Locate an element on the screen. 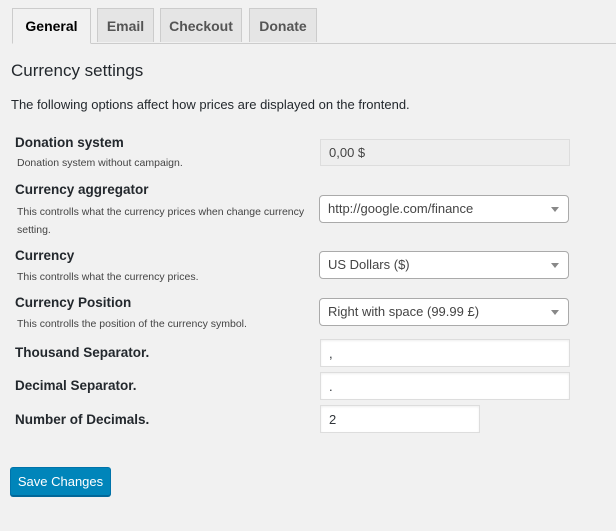 This screenshot has width=616, height=531. number-of-decimals-input is located at coordinates (400, 419).